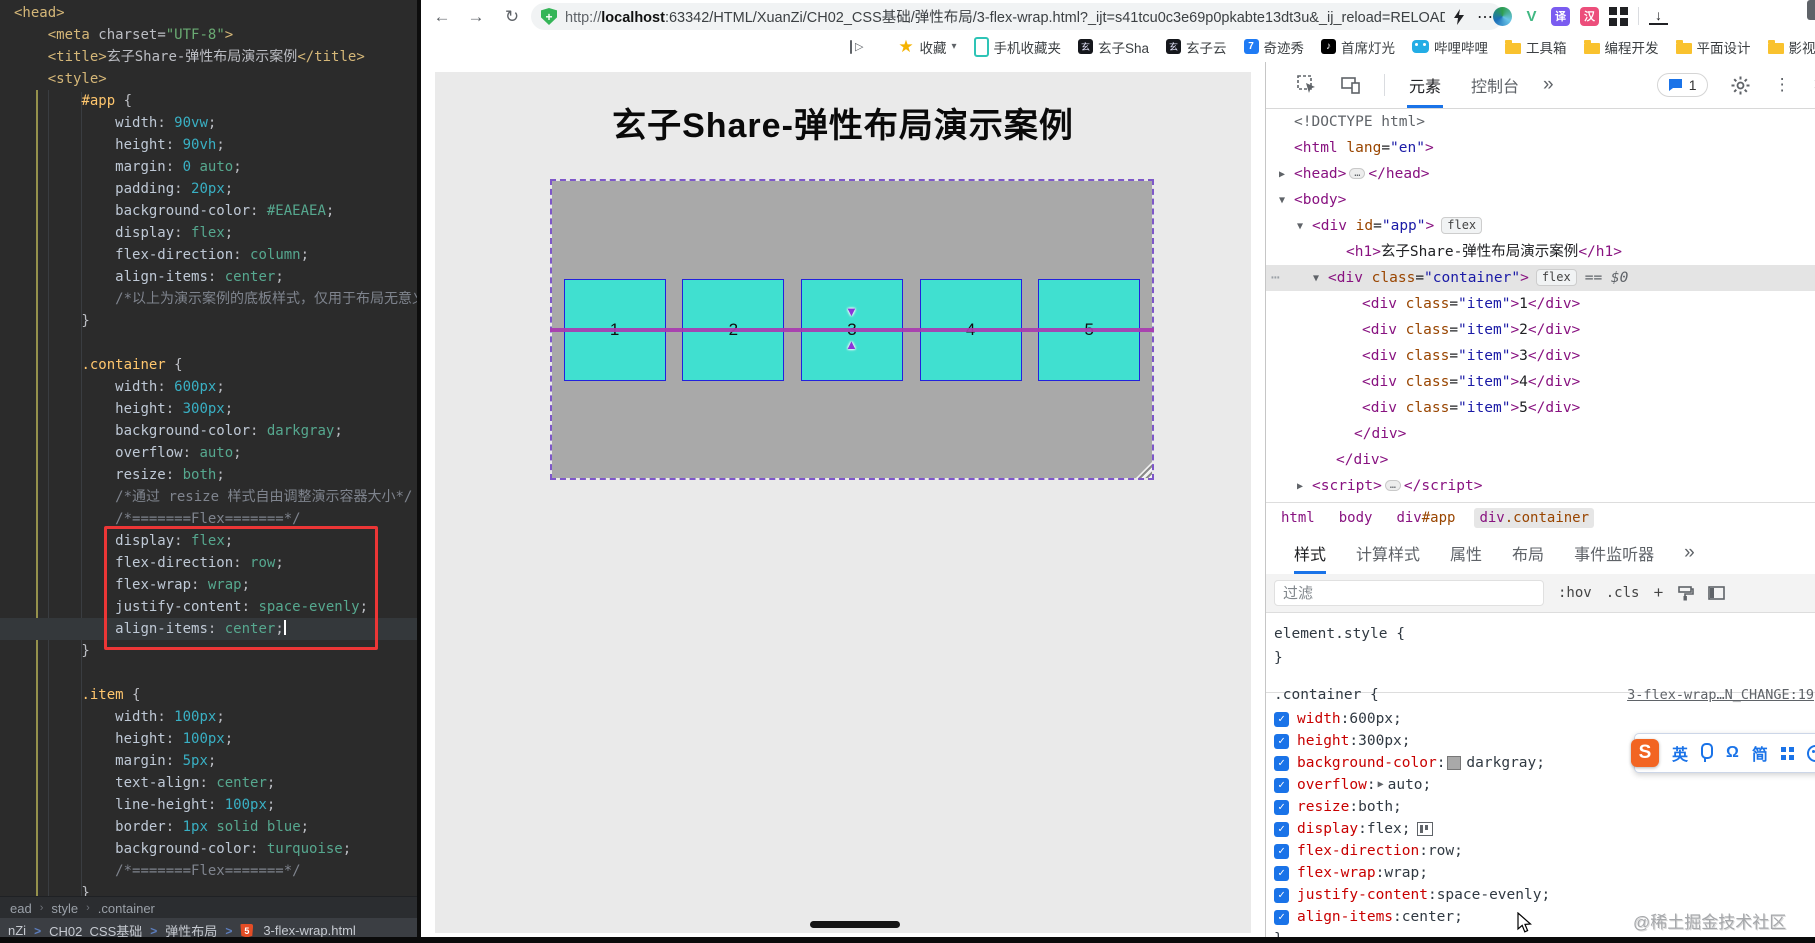 This screenshot has height=943, width=1815. What do you see at coordinates (1351, 85) in the screenshot?
I see `device-toolbar-icon` at bounding box center [1351, 85].